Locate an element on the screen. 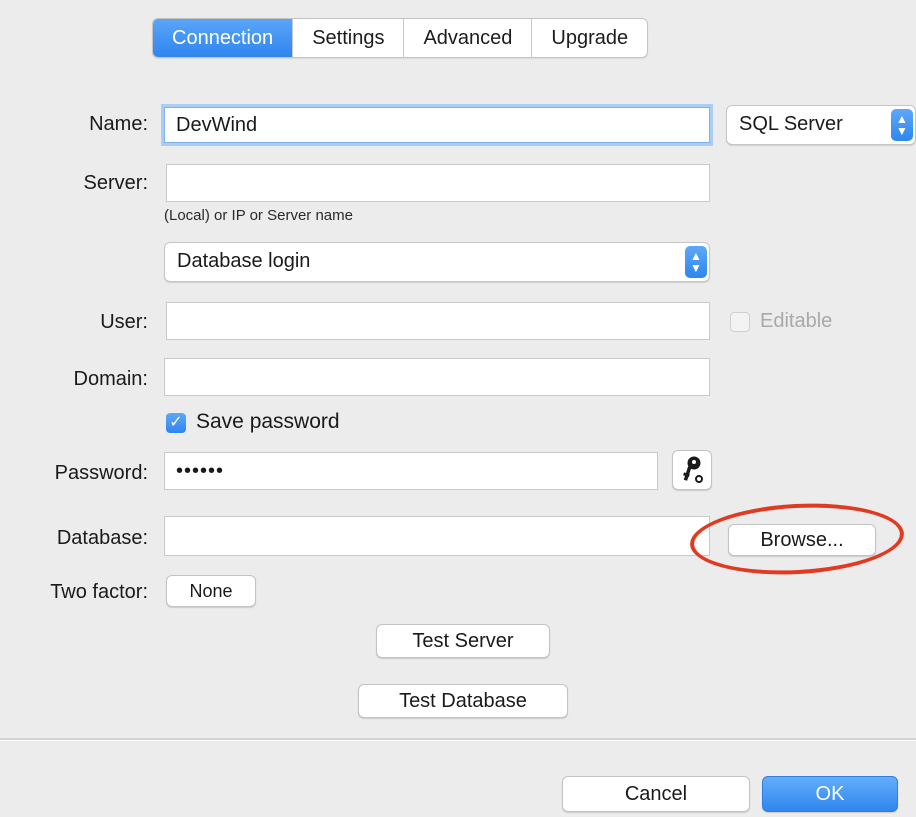 The width and height of the screenshot is (916, 817). test-server-button: Test Server is located at coordinates (463, 641).